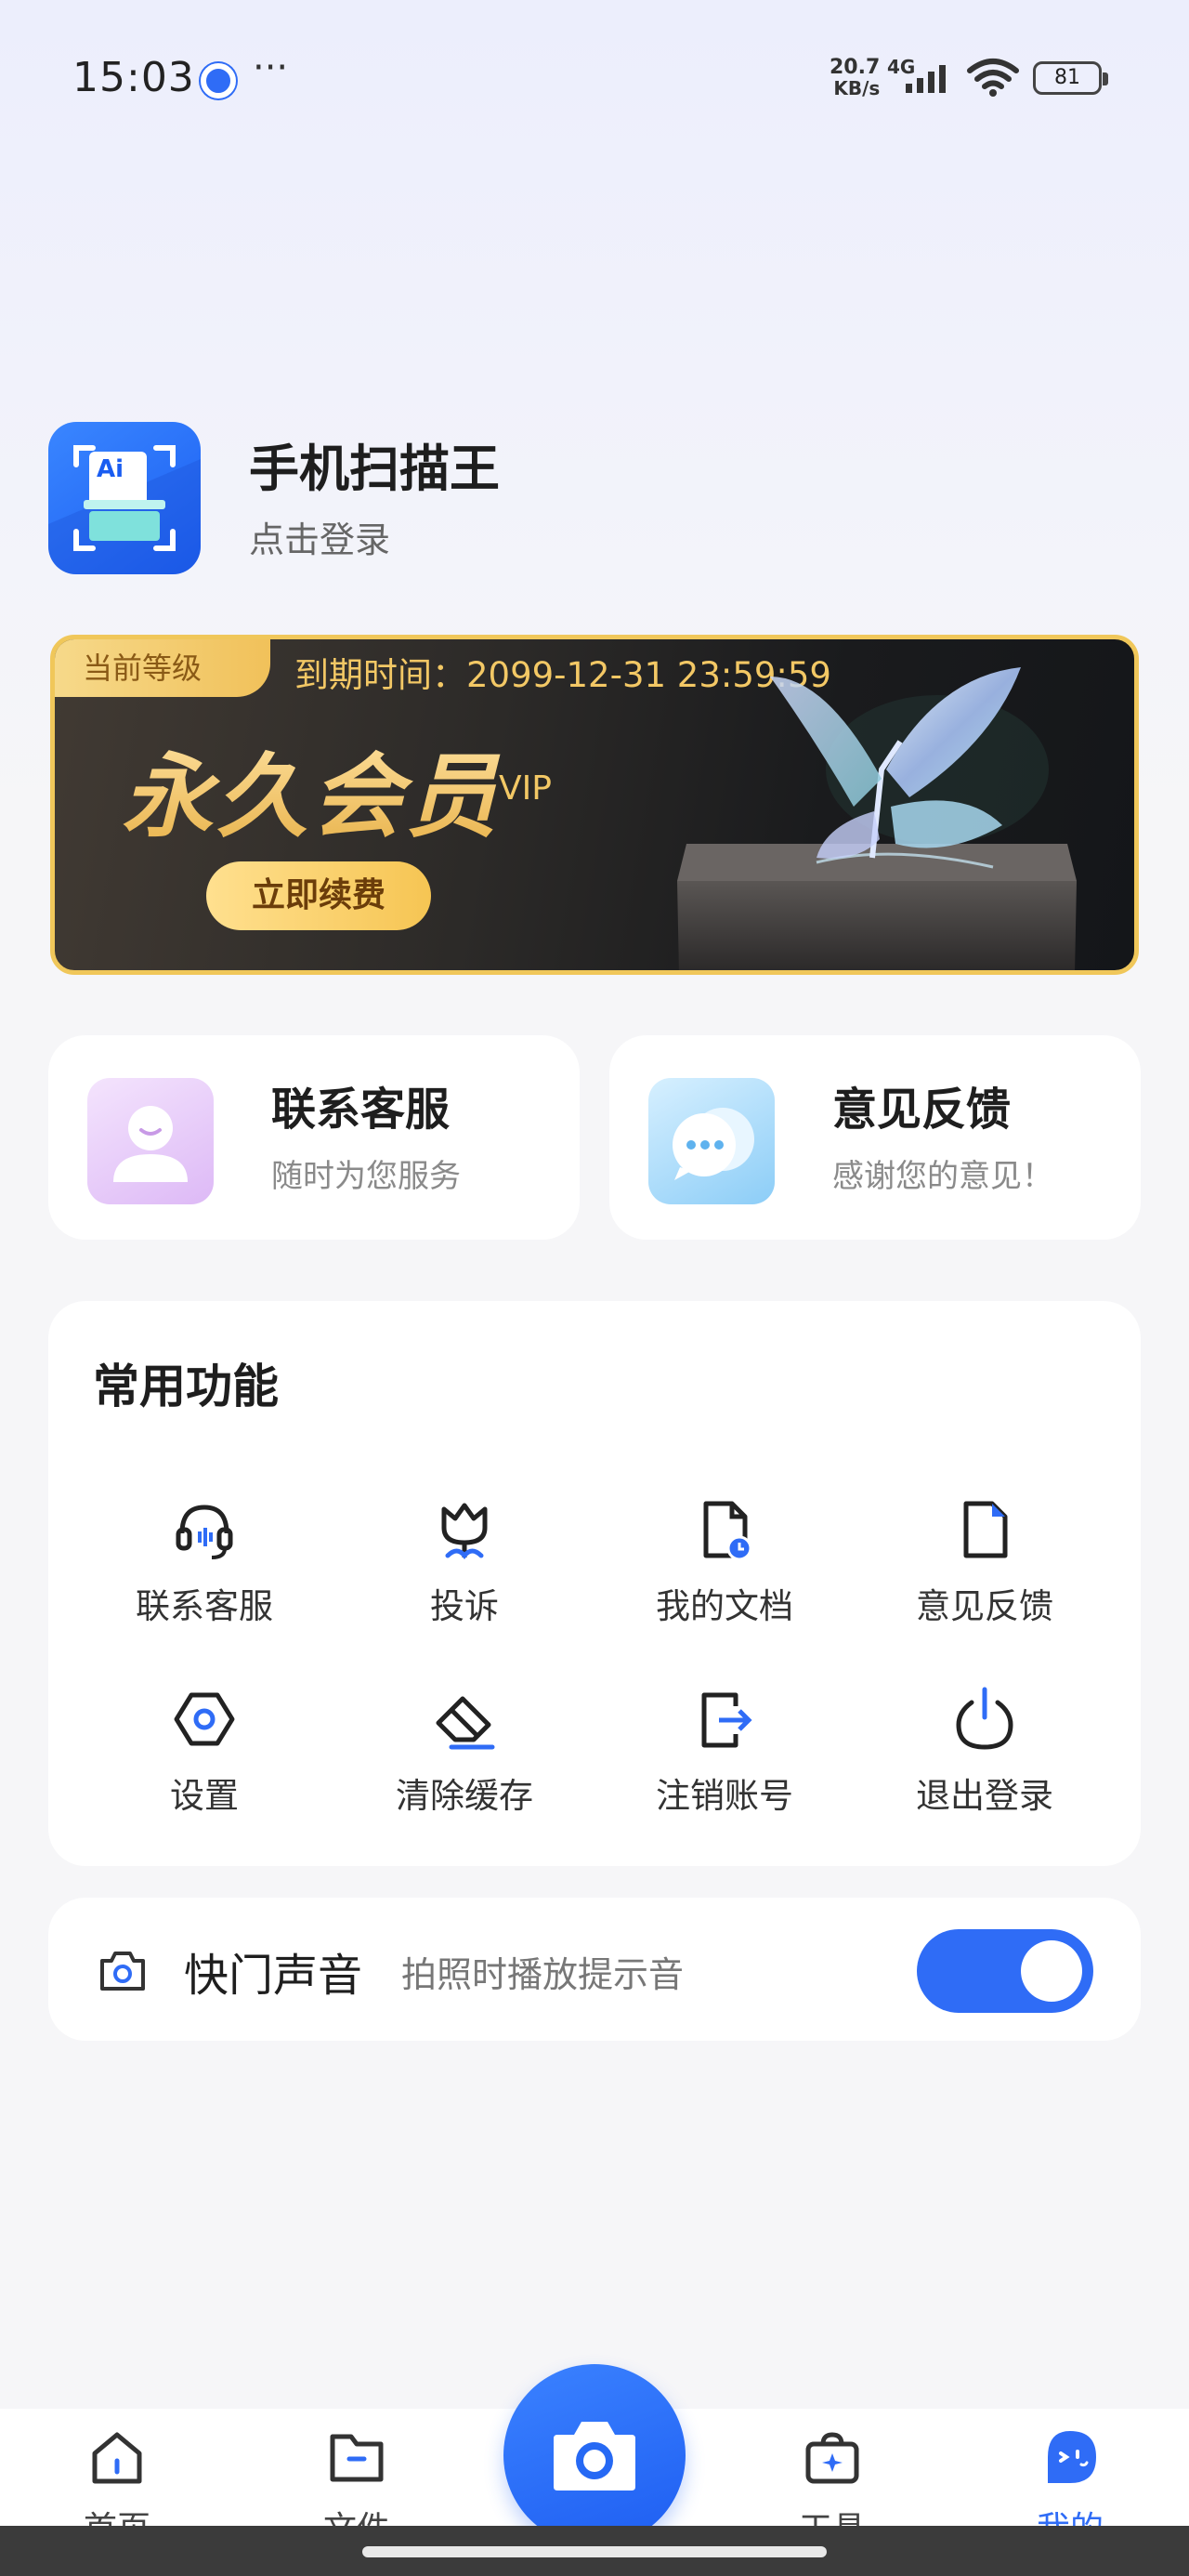 Image resolution: width=1189 pixels, height=2576 pixels. Describe the element at coordinates (985, 1755) in the screenshot. I see `feature-logout: 退出登录` at that location.